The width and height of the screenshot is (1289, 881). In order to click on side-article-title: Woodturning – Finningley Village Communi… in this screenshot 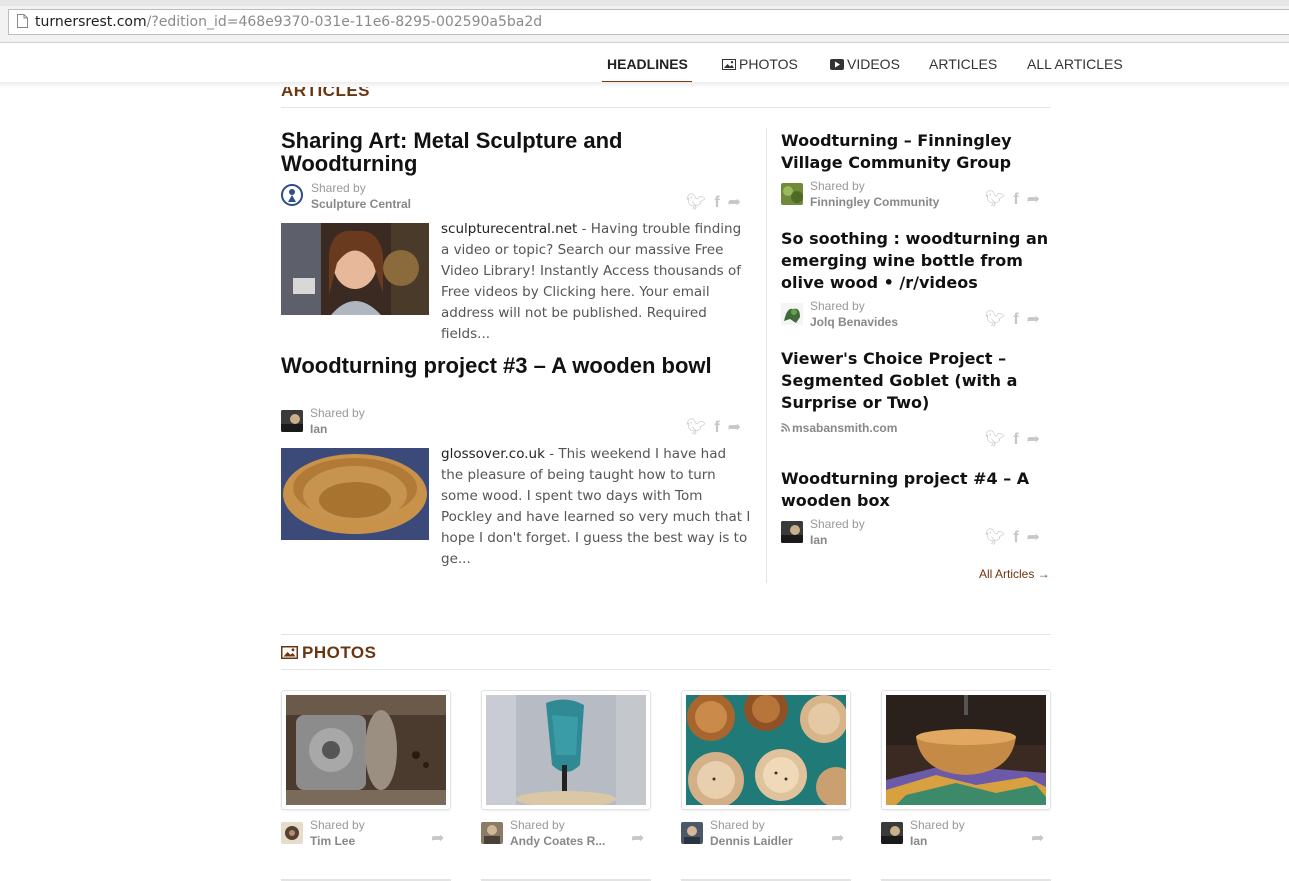, I will do `click(916, 152)`.